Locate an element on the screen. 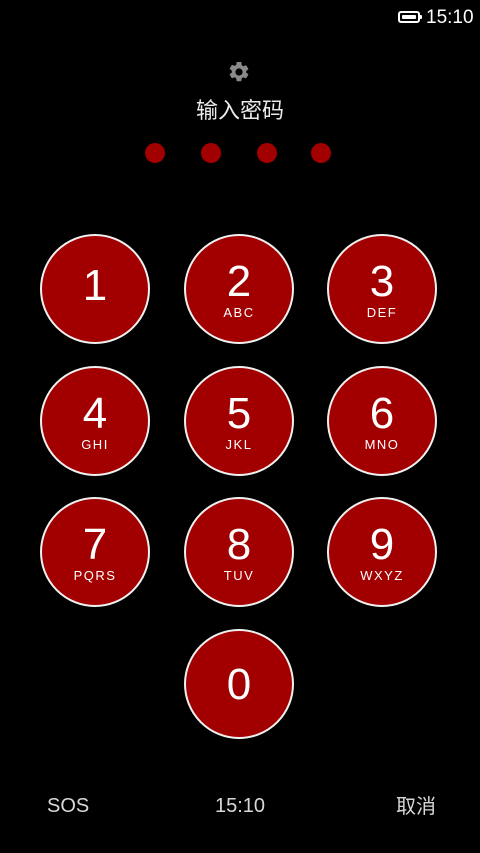 This screenshot has width=480, height=853. password-prompt: 输入密码 is located at coordinates (239, 111).